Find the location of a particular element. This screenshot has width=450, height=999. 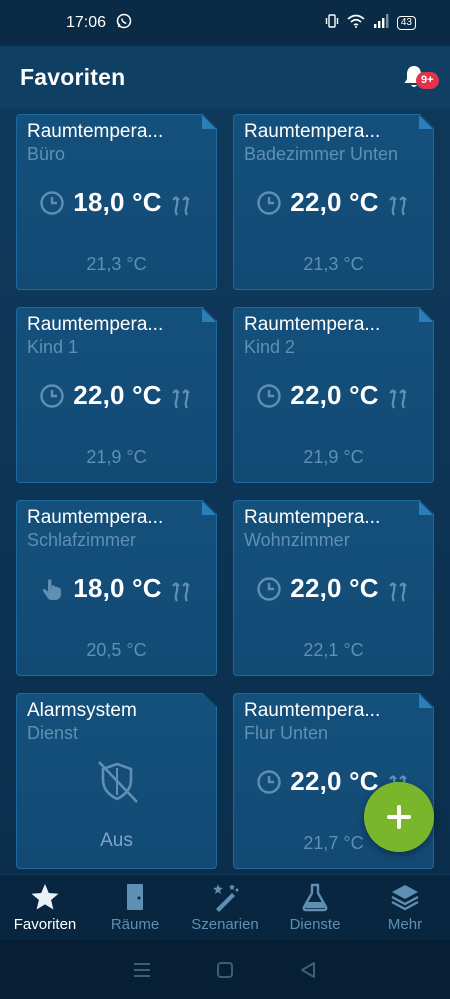

nav-item-mehr: Mehr is located at coordinates (405, 907).